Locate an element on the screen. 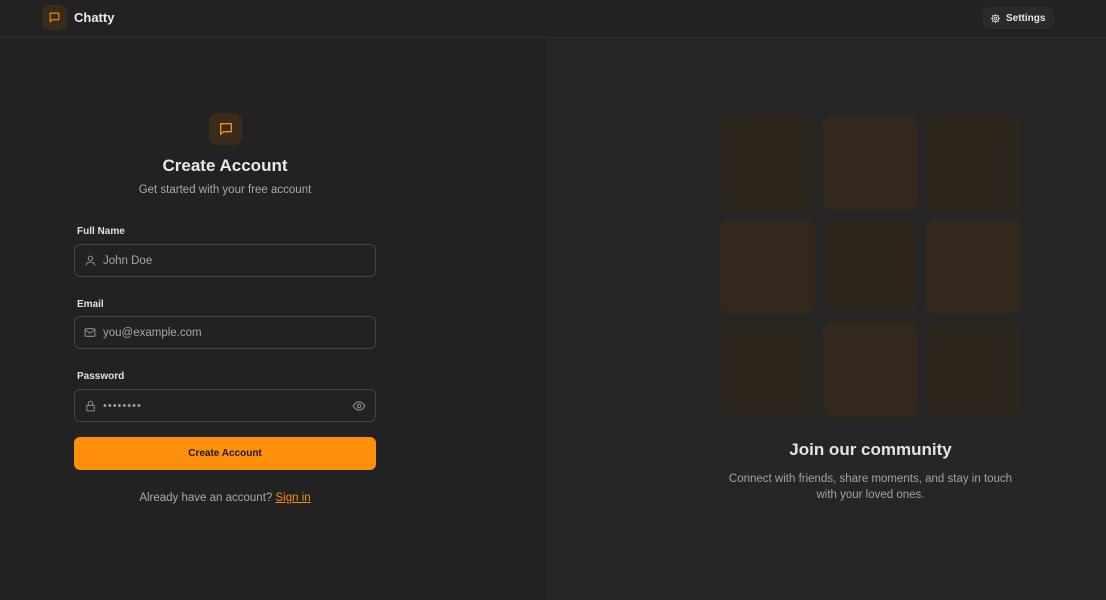 Image resolution: width=1106 pixels, height=600 pixels. signin-link: Sign in is located at coordinates (293, 498).